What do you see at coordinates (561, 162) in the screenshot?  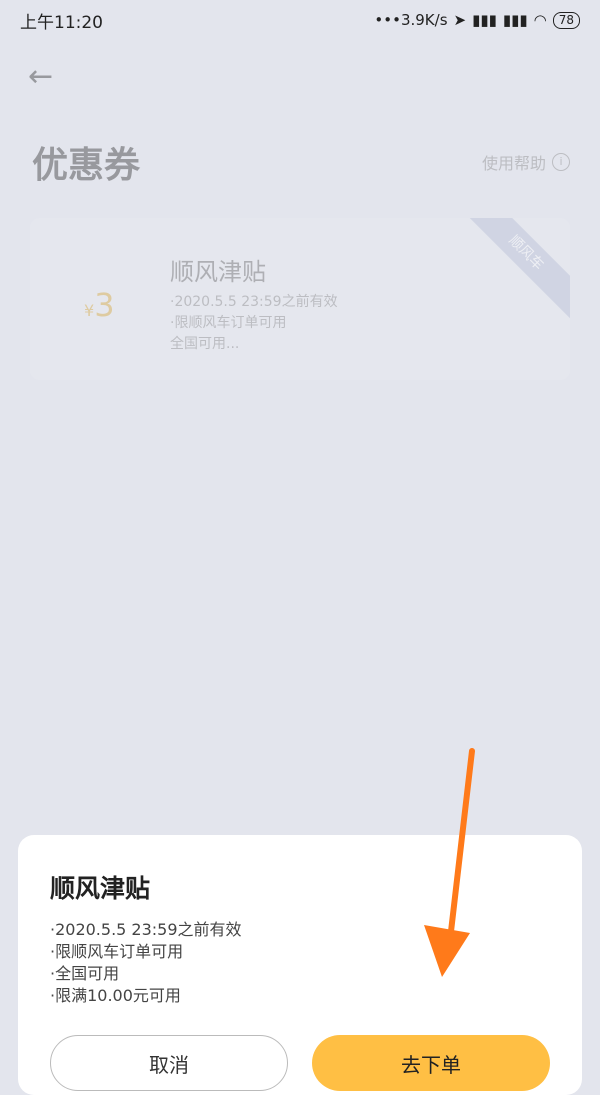 I see `info-icon: i` at bounding box center [561, 162].